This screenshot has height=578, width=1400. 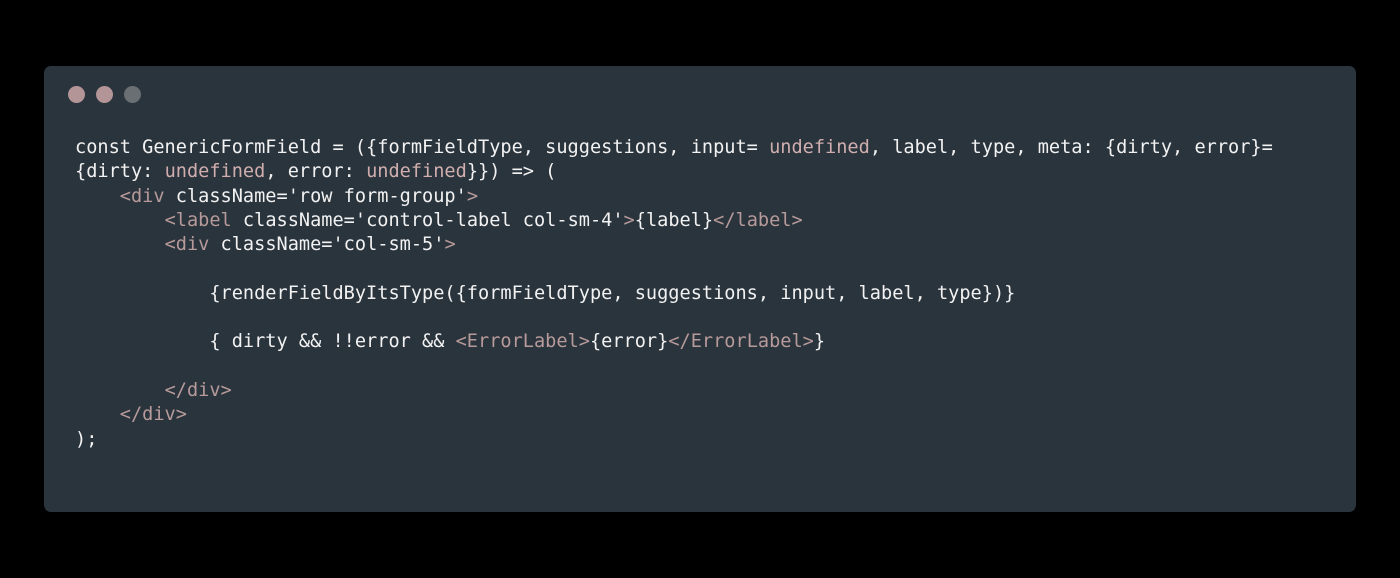 I want to click on code-token: {label}, so click(x=674, y=220).